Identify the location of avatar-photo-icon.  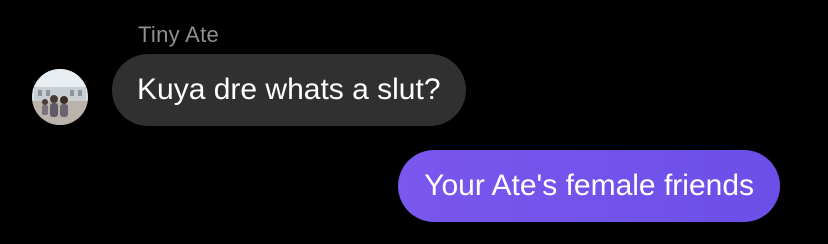
(60, 97).